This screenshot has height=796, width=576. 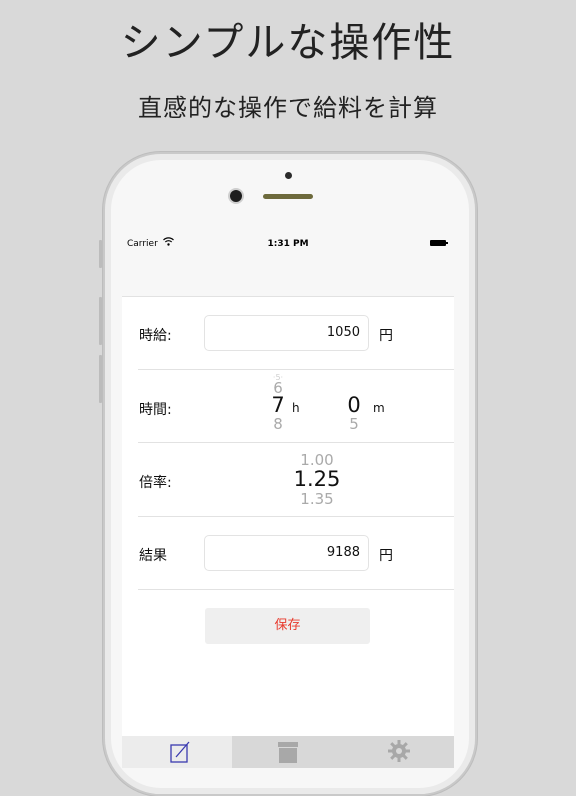 I want to click on tab-settings, so click(x=397, y=752).